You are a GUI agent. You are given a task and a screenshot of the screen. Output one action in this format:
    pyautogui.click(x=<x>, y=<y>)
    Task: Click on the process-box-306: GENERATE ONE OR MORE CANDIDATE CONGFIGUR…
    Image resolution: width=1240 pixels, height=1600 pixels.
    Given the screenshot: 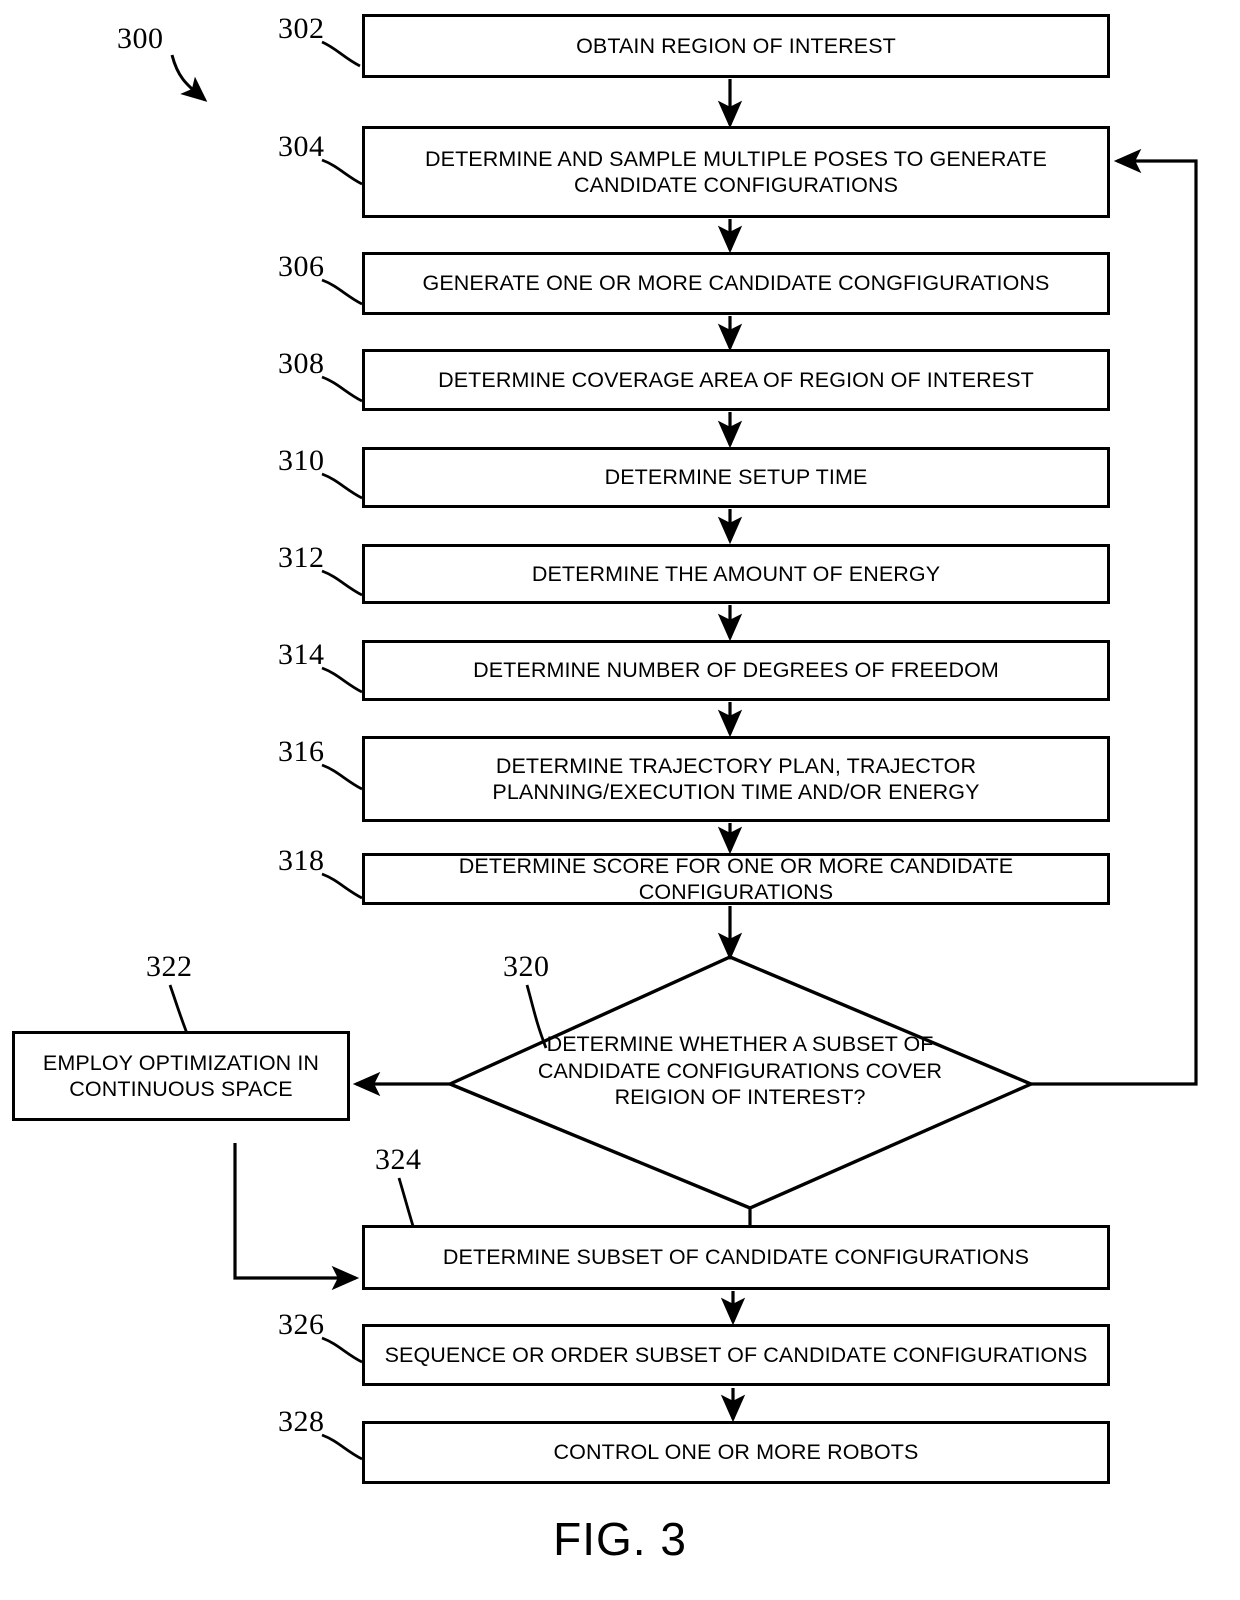 What is the action you would take?
    pyautogui.click(x=736, y=283)
    